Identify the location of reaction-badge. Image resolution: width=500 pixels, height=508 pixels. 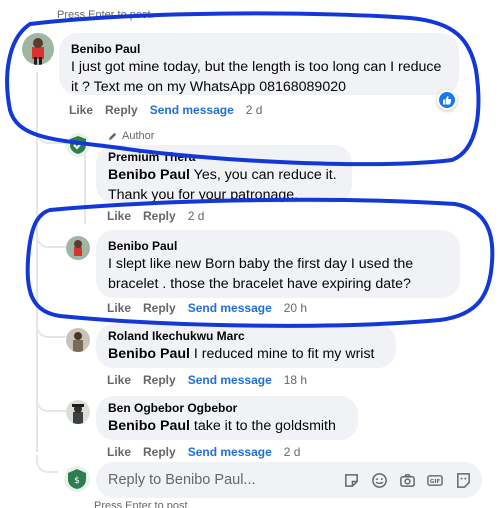
(447, 100).